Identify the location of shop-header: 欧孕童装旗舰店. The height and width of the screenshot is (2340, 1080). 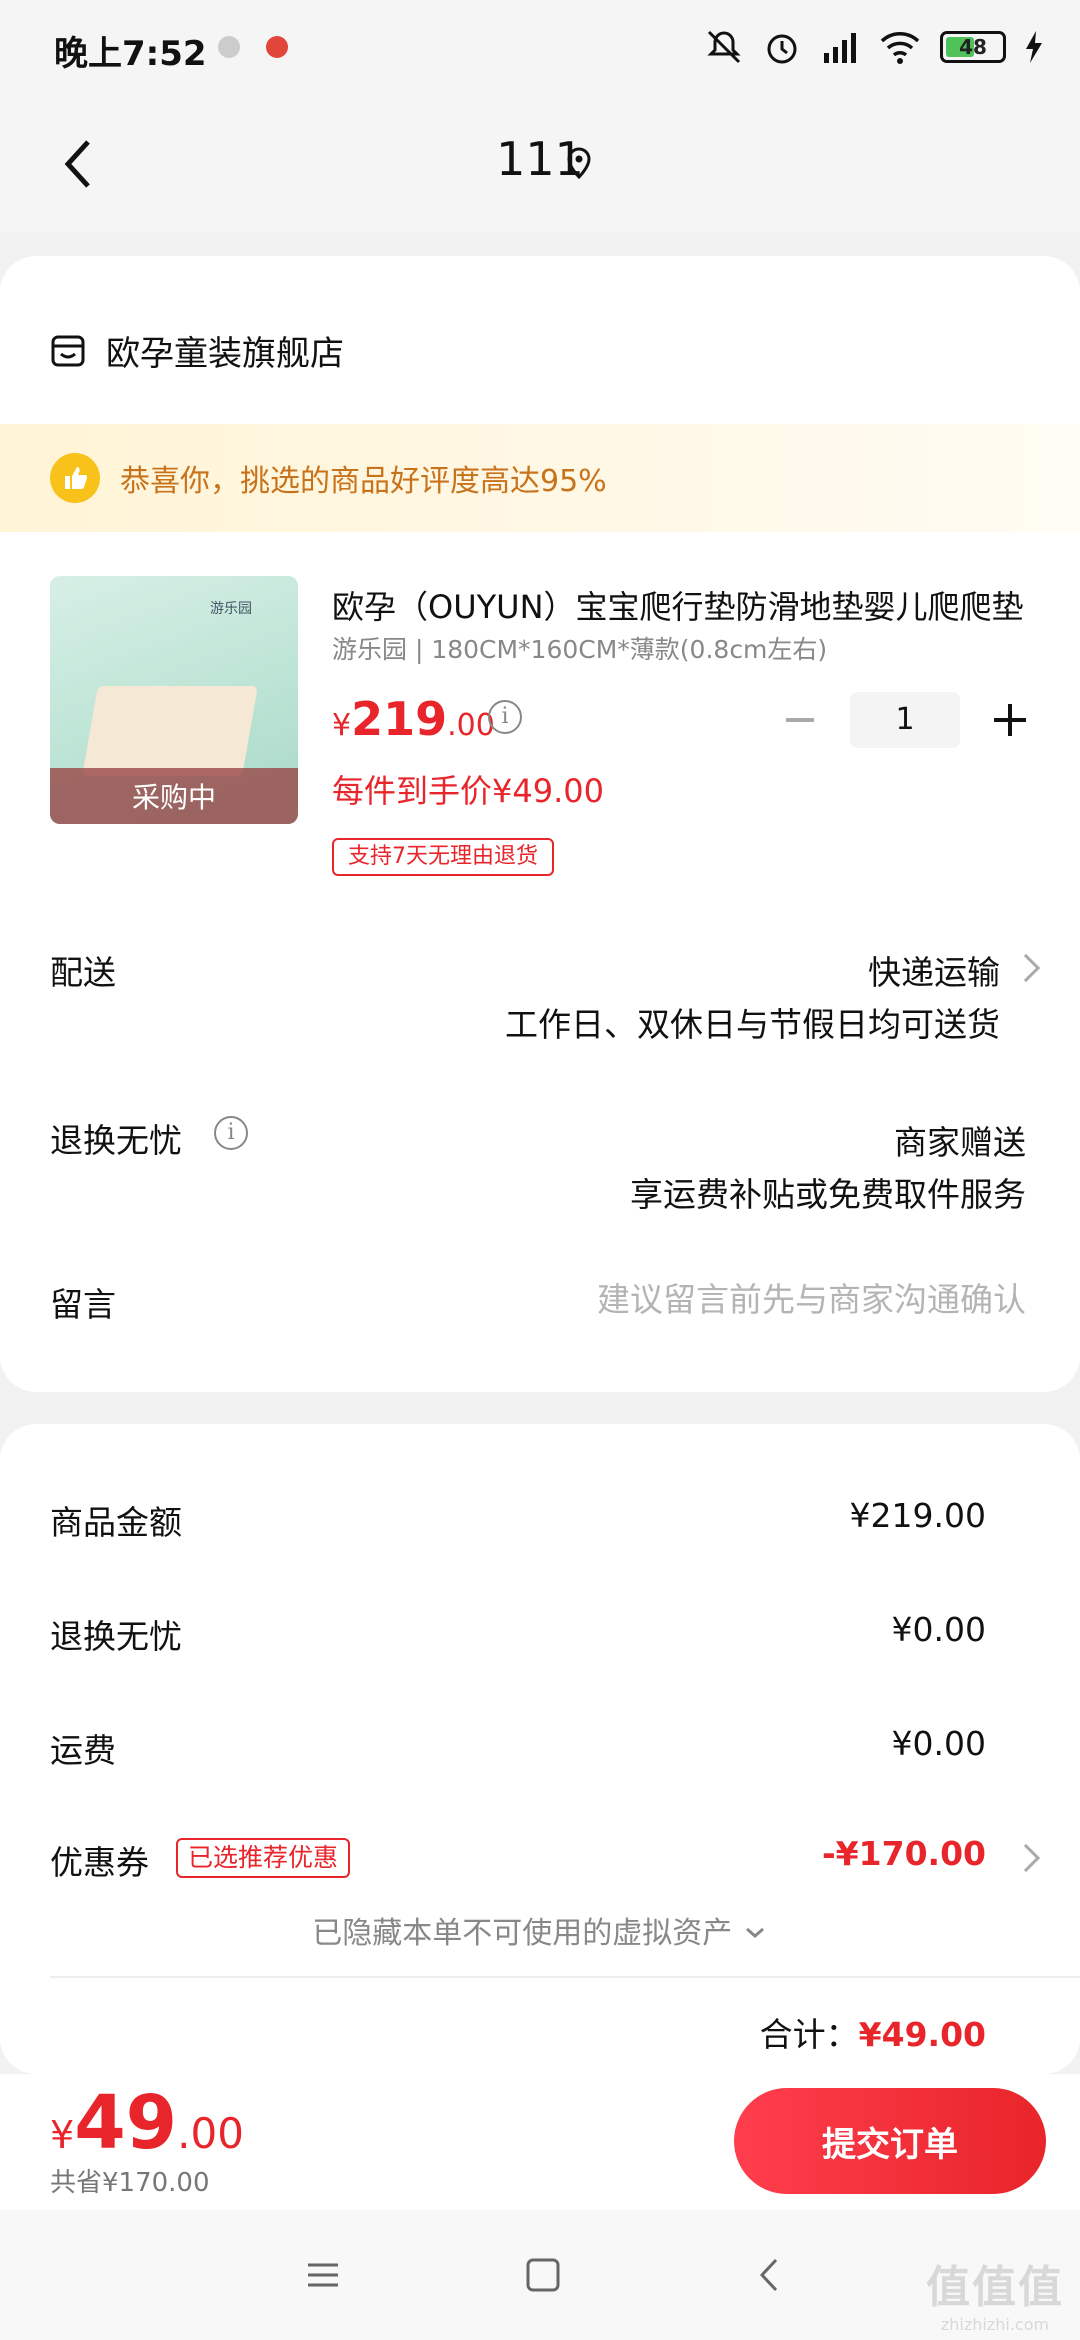
(197, 350).